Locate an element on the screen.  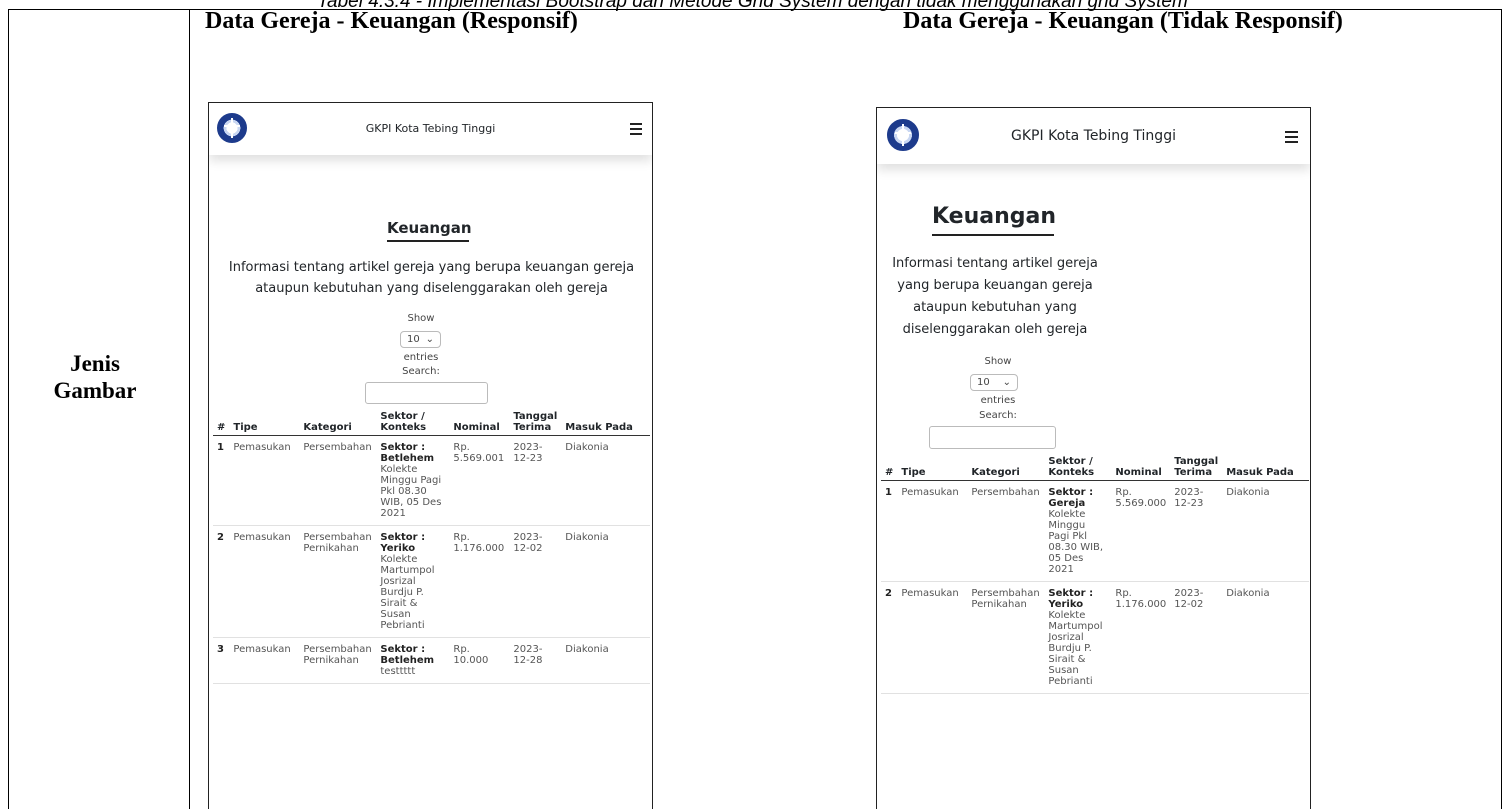
sektor-name: Sektor : Gereja is located at coordinates (1071, 498).